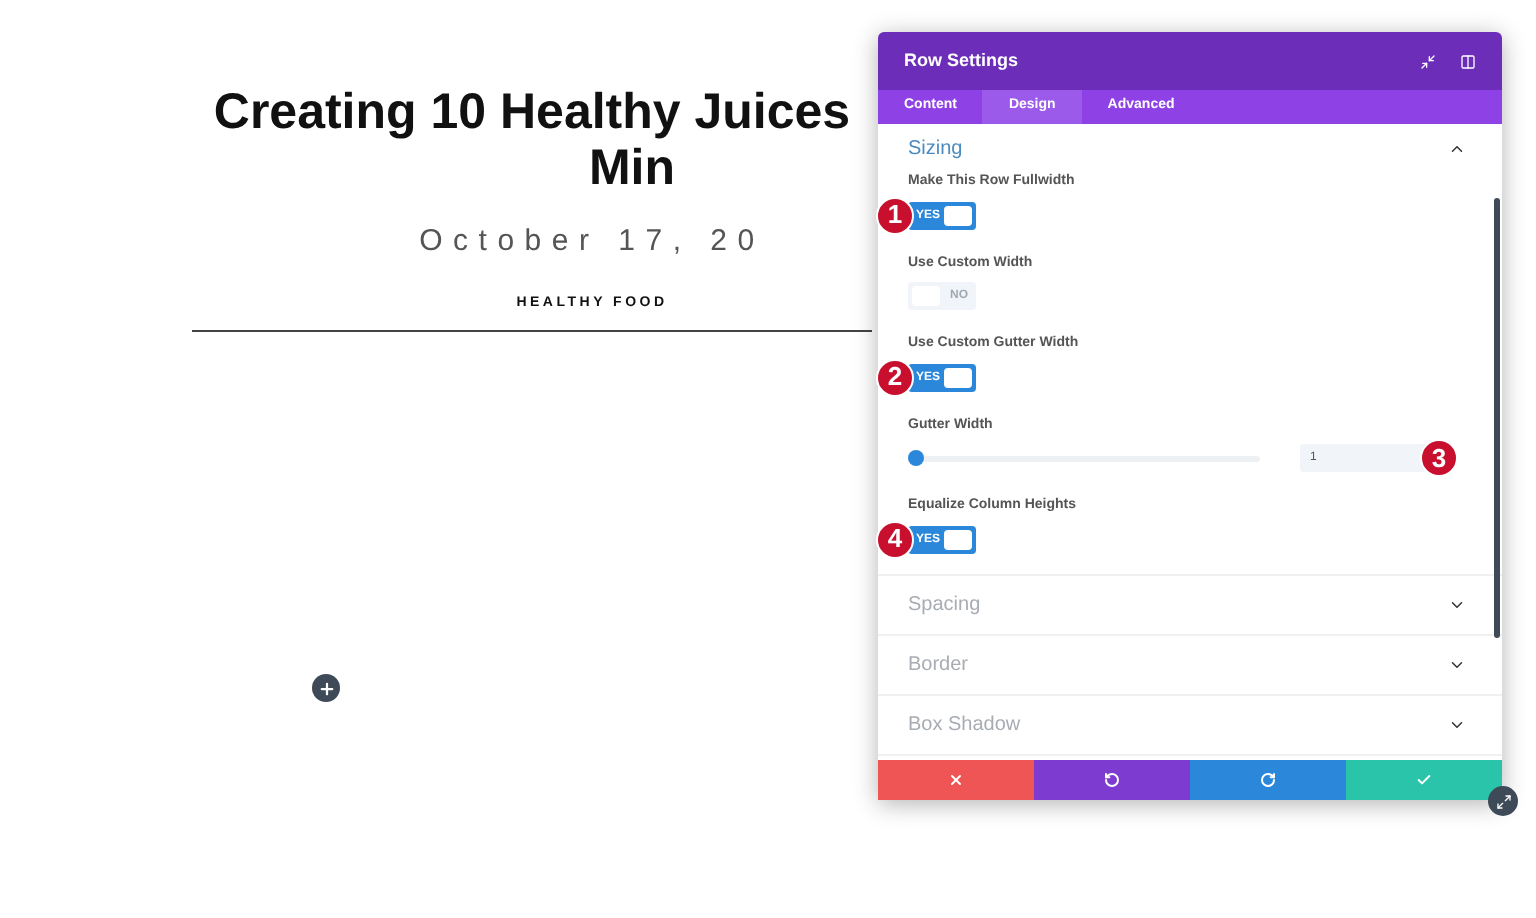 This screenshot has height=918, width=1536. What do you see at coordinates (915, 457) in the screenshot?
I see `slider-thumb` at bounding box center [915, 457].